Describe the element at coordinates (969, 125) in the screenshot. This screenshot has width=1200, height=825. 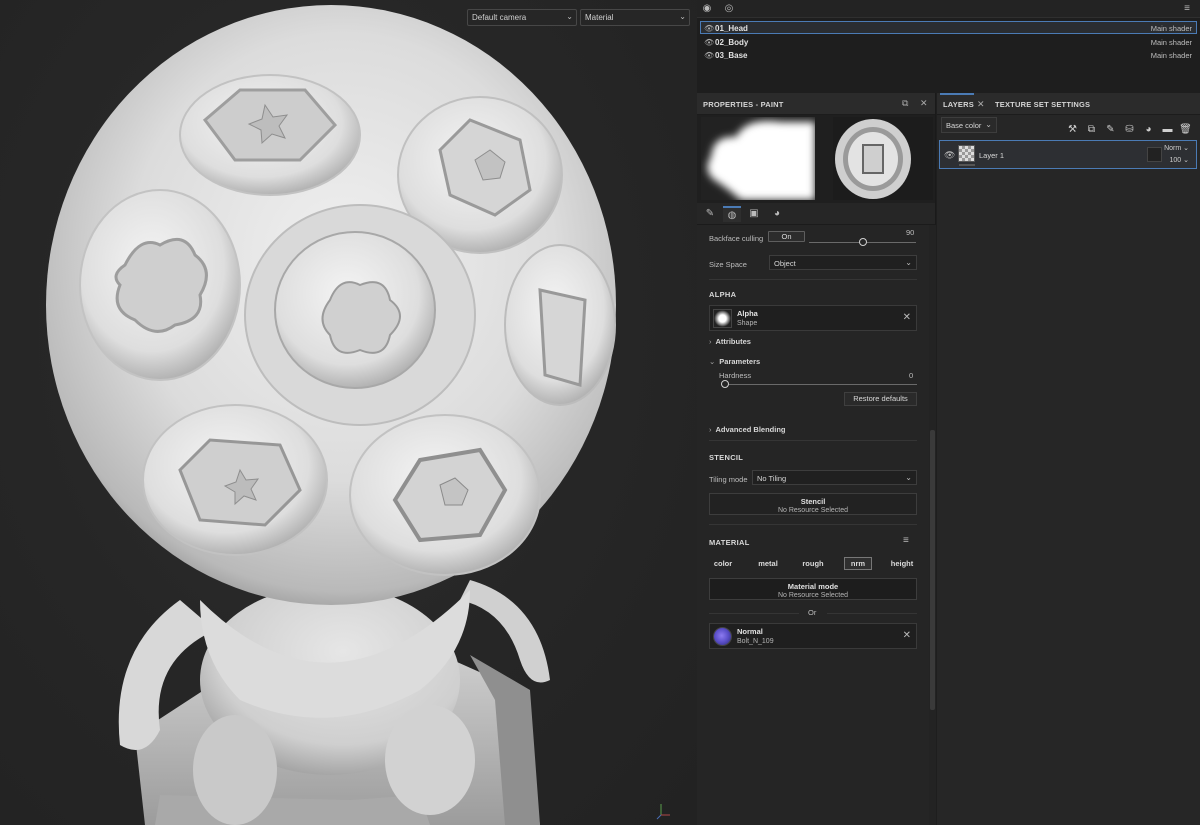
I see `layer-channel-select: Base color ⌄` at that location.